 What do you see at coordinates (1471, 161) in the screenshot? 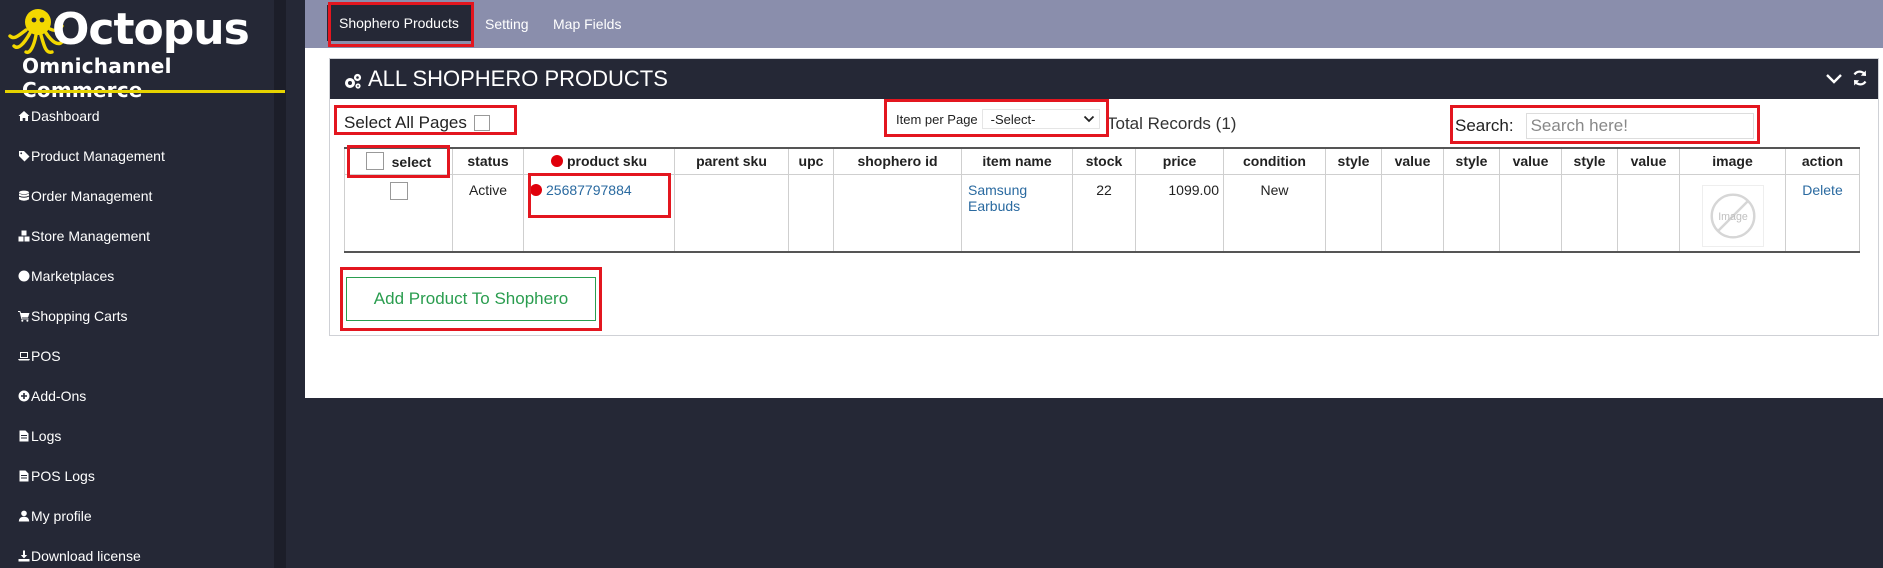
I see `th-style-2: style` at bounding box center [1471, 161].